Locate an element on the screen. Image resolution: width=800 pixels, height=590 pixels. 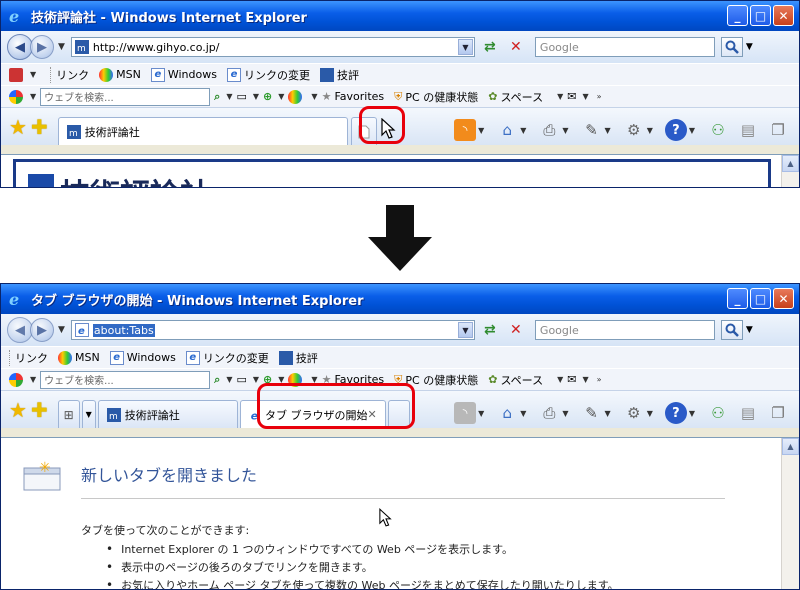
address-bar: m http://www.gihyo.co.jp/ ▼ is located at coordinates (272, 47).